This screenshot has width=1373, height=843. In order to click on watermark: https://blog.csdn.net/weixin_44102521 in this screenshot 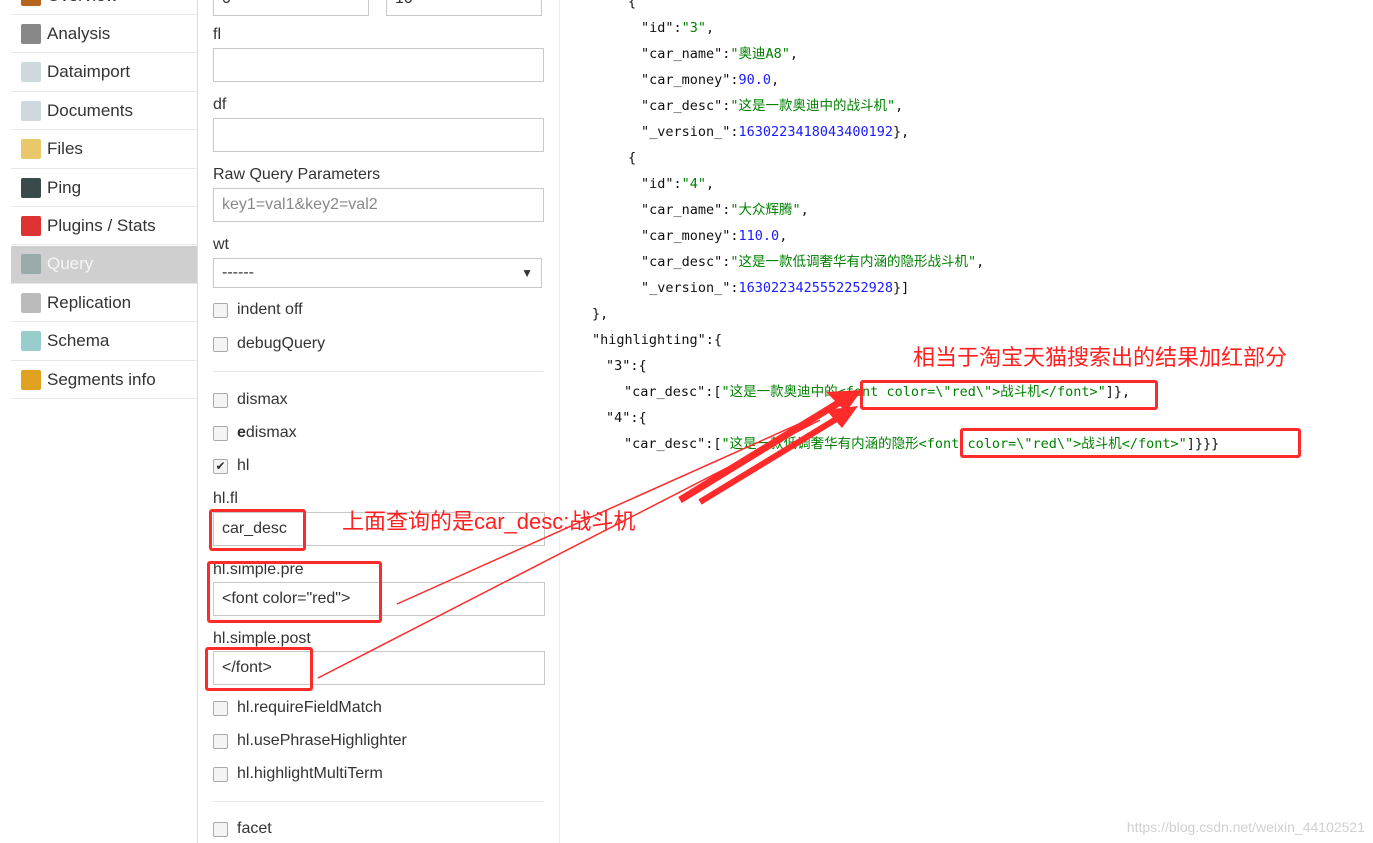, I will do `click(1245, 827)`.